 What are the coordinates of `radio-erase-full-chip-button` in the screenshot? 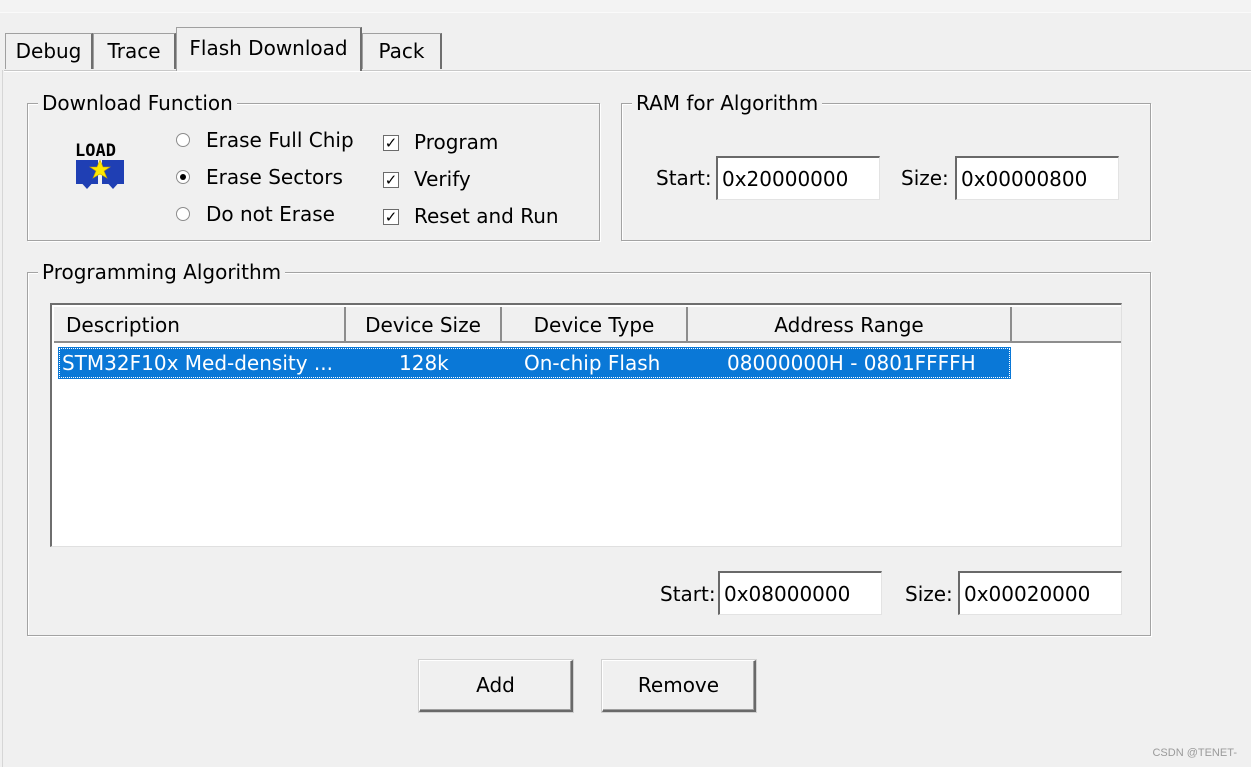 It's located at (183, 140).